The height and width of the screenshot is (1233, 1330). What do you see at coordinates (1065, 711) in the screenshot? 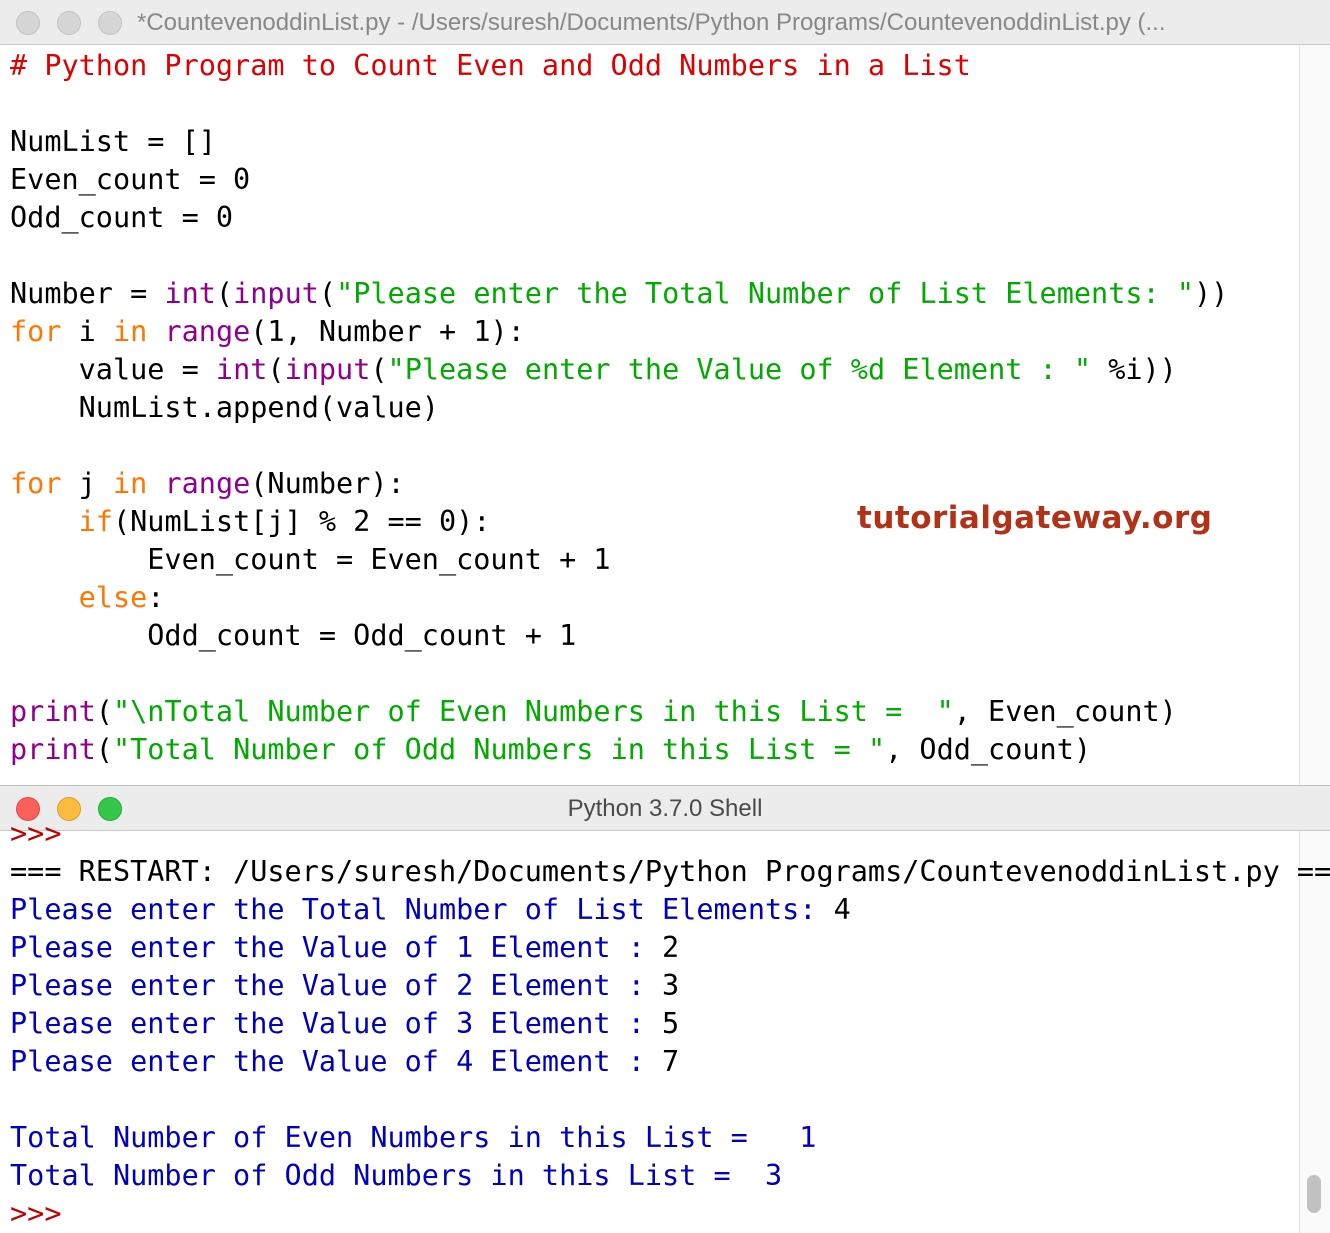
I see `code-line-token: , Even_count)` at bounding box center [1065, 711].